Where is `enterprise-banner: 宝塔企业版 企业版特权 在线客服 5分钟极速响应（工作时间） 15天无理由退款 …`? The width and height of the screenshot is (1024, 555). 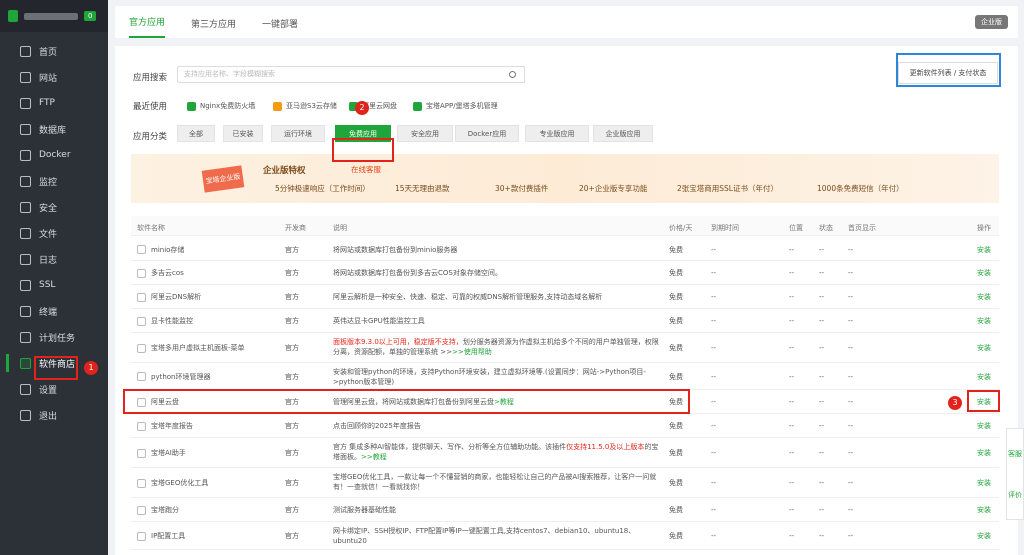
enterprise-banner: 宝塔企业版 企业版特权 在线客服 5分钟极速响应（工作时间） 15天无理由退款 … is located at coordinates (565, 178).